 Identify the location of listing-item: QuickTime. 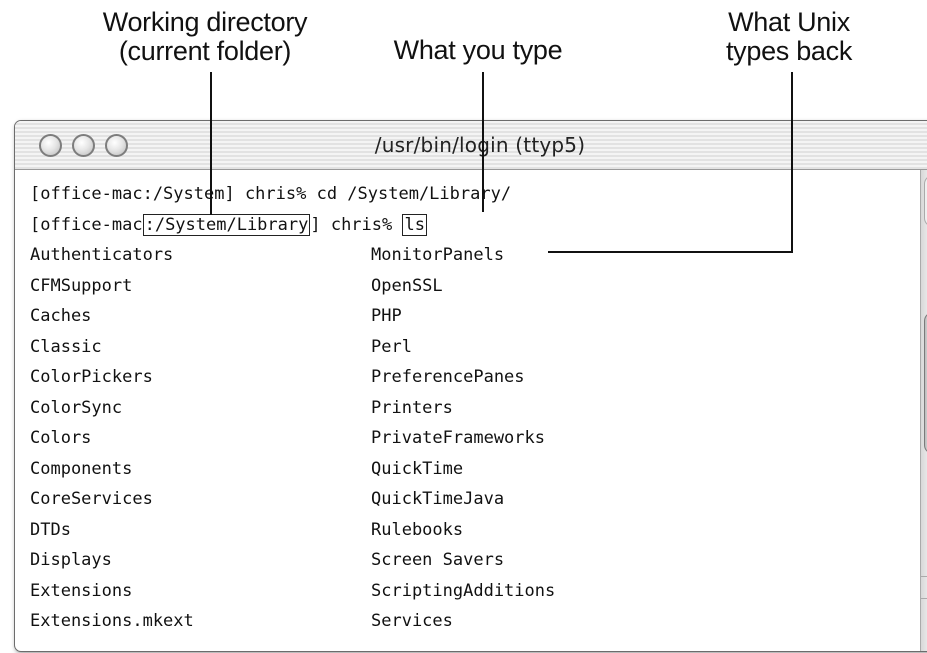
(417, 468).